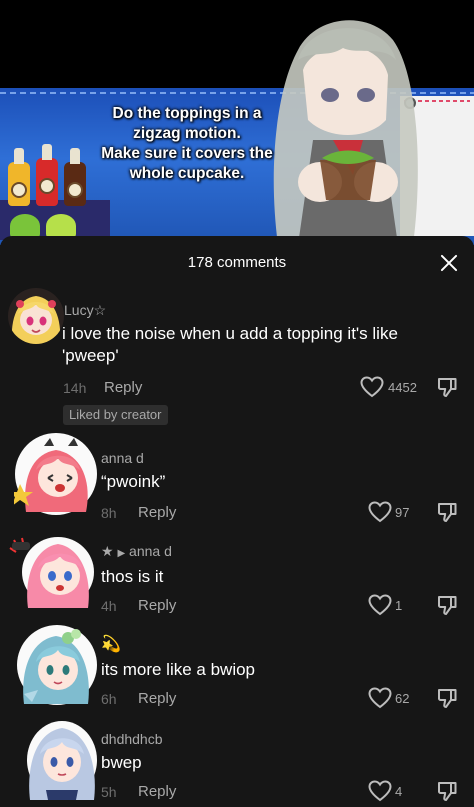  What do you see at coordinates (178, 669) in the screenshot?
I see `comment-text: its more like a bwiop` at bounding box center [178, 669].